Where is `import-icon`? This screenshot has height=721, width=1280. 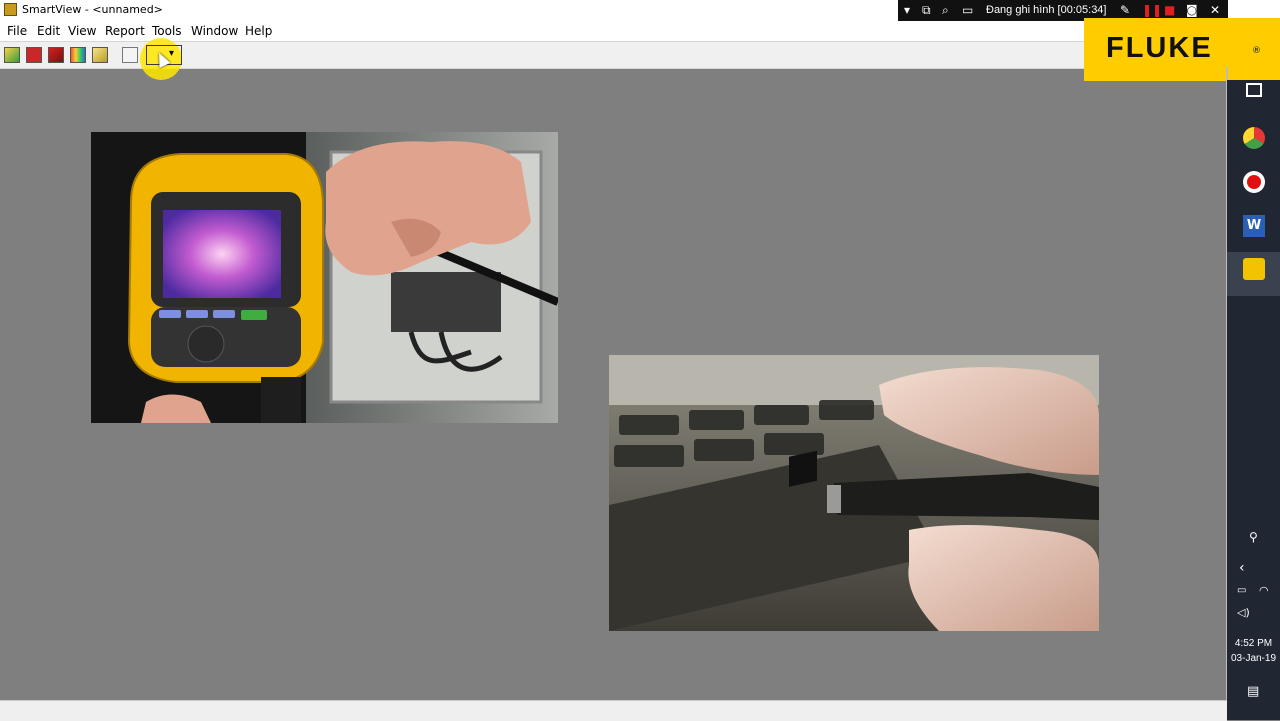 import-icon is located at coordinates (56, 55).